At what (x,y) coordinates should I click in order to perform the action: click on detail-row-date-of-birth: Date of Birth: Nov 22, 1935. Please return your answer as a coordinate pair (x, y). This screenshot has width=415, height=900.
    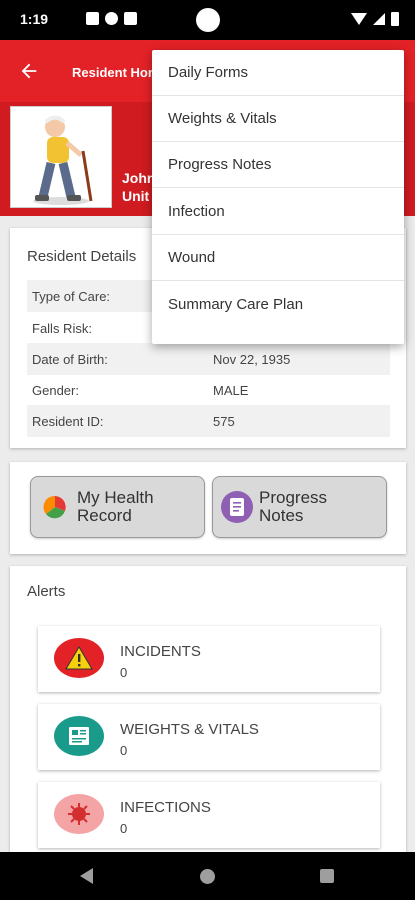
    Looking at the image, I should click on (208, 359).